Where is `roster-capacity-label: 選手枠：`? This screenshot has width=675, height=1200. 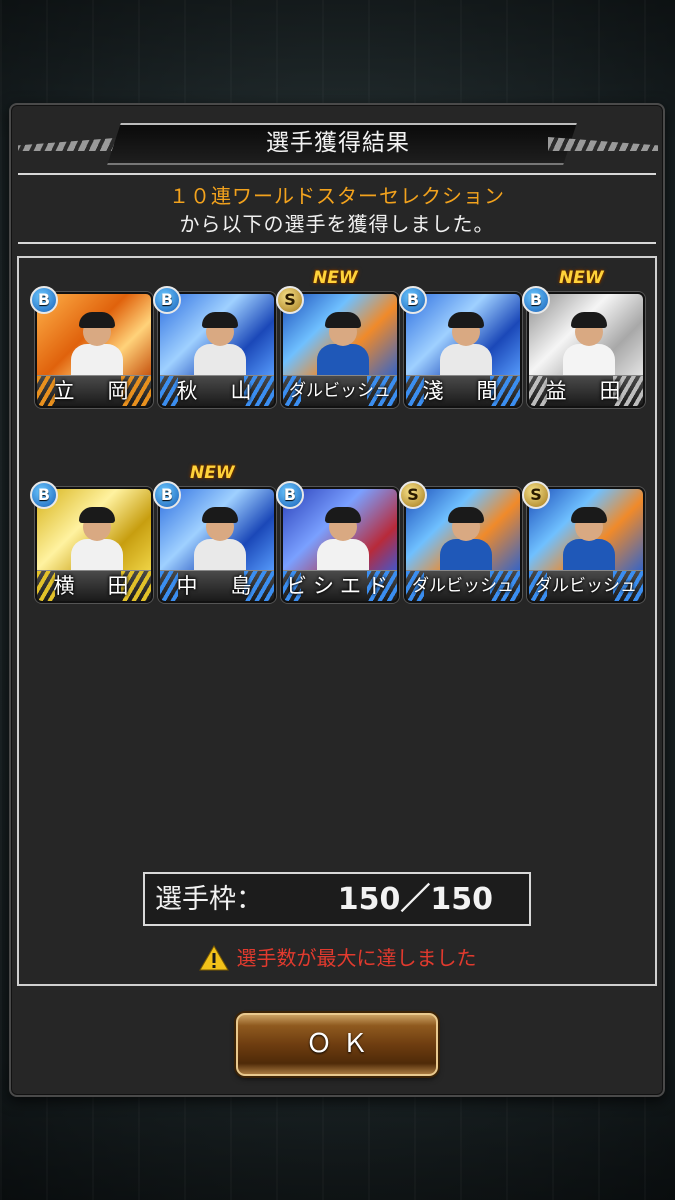 roster-capacity-label: 選手枠： is located at coordinates (209, 899).